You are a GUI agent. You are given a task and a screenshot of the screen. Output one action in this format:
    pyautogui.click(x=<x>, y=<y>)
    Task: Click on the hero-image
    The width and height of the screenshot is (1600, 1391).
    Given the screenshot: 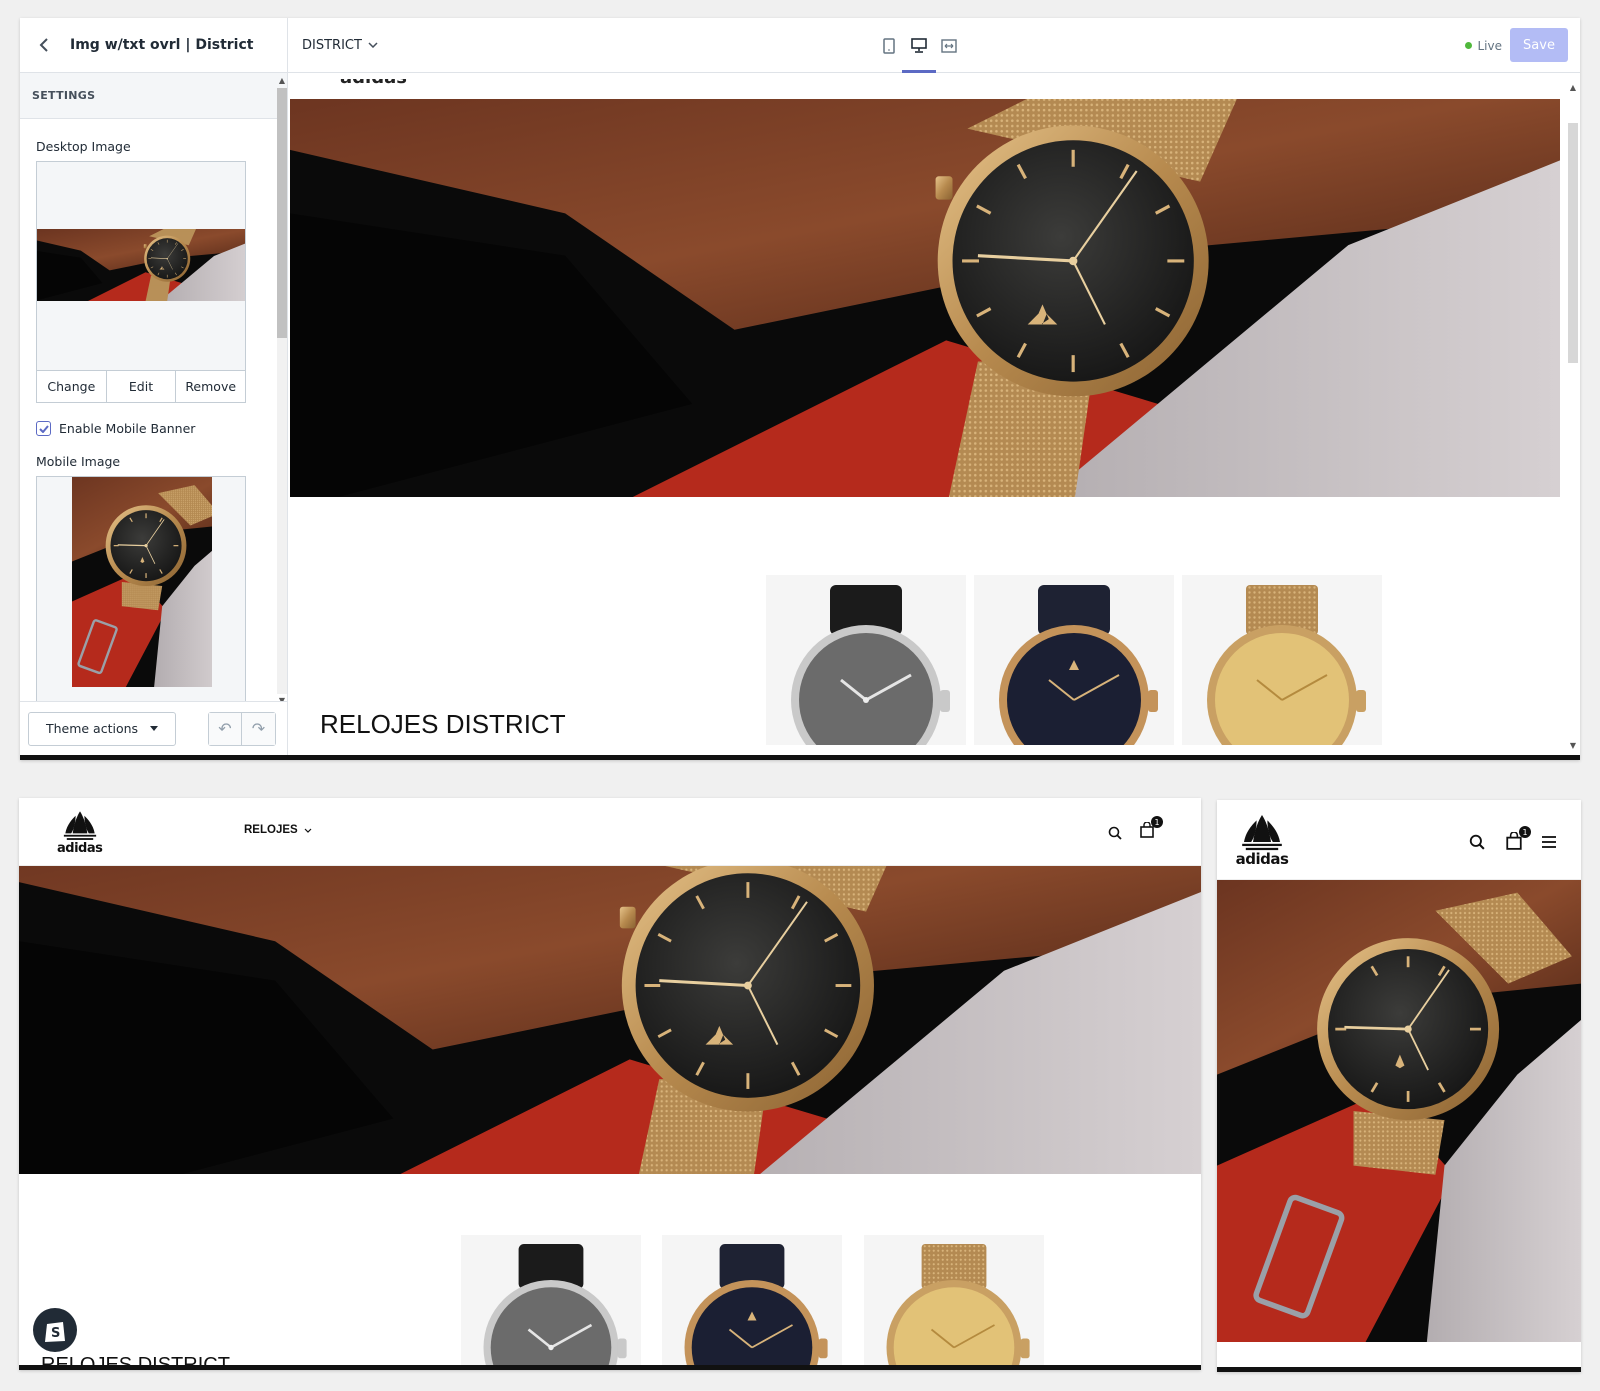 What is the action you would take?
    pyautogui.click(x=1399, y=1111)
    